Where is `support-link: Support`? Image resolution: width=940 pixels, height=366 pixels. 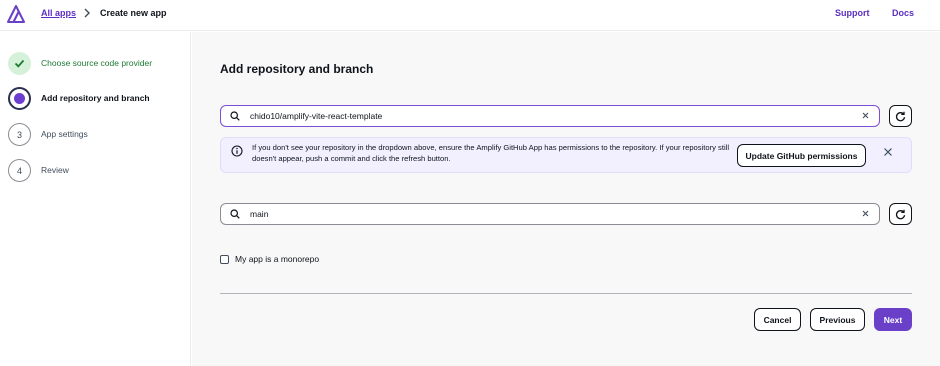
support-link: Support is located at coordinates (852, 13).